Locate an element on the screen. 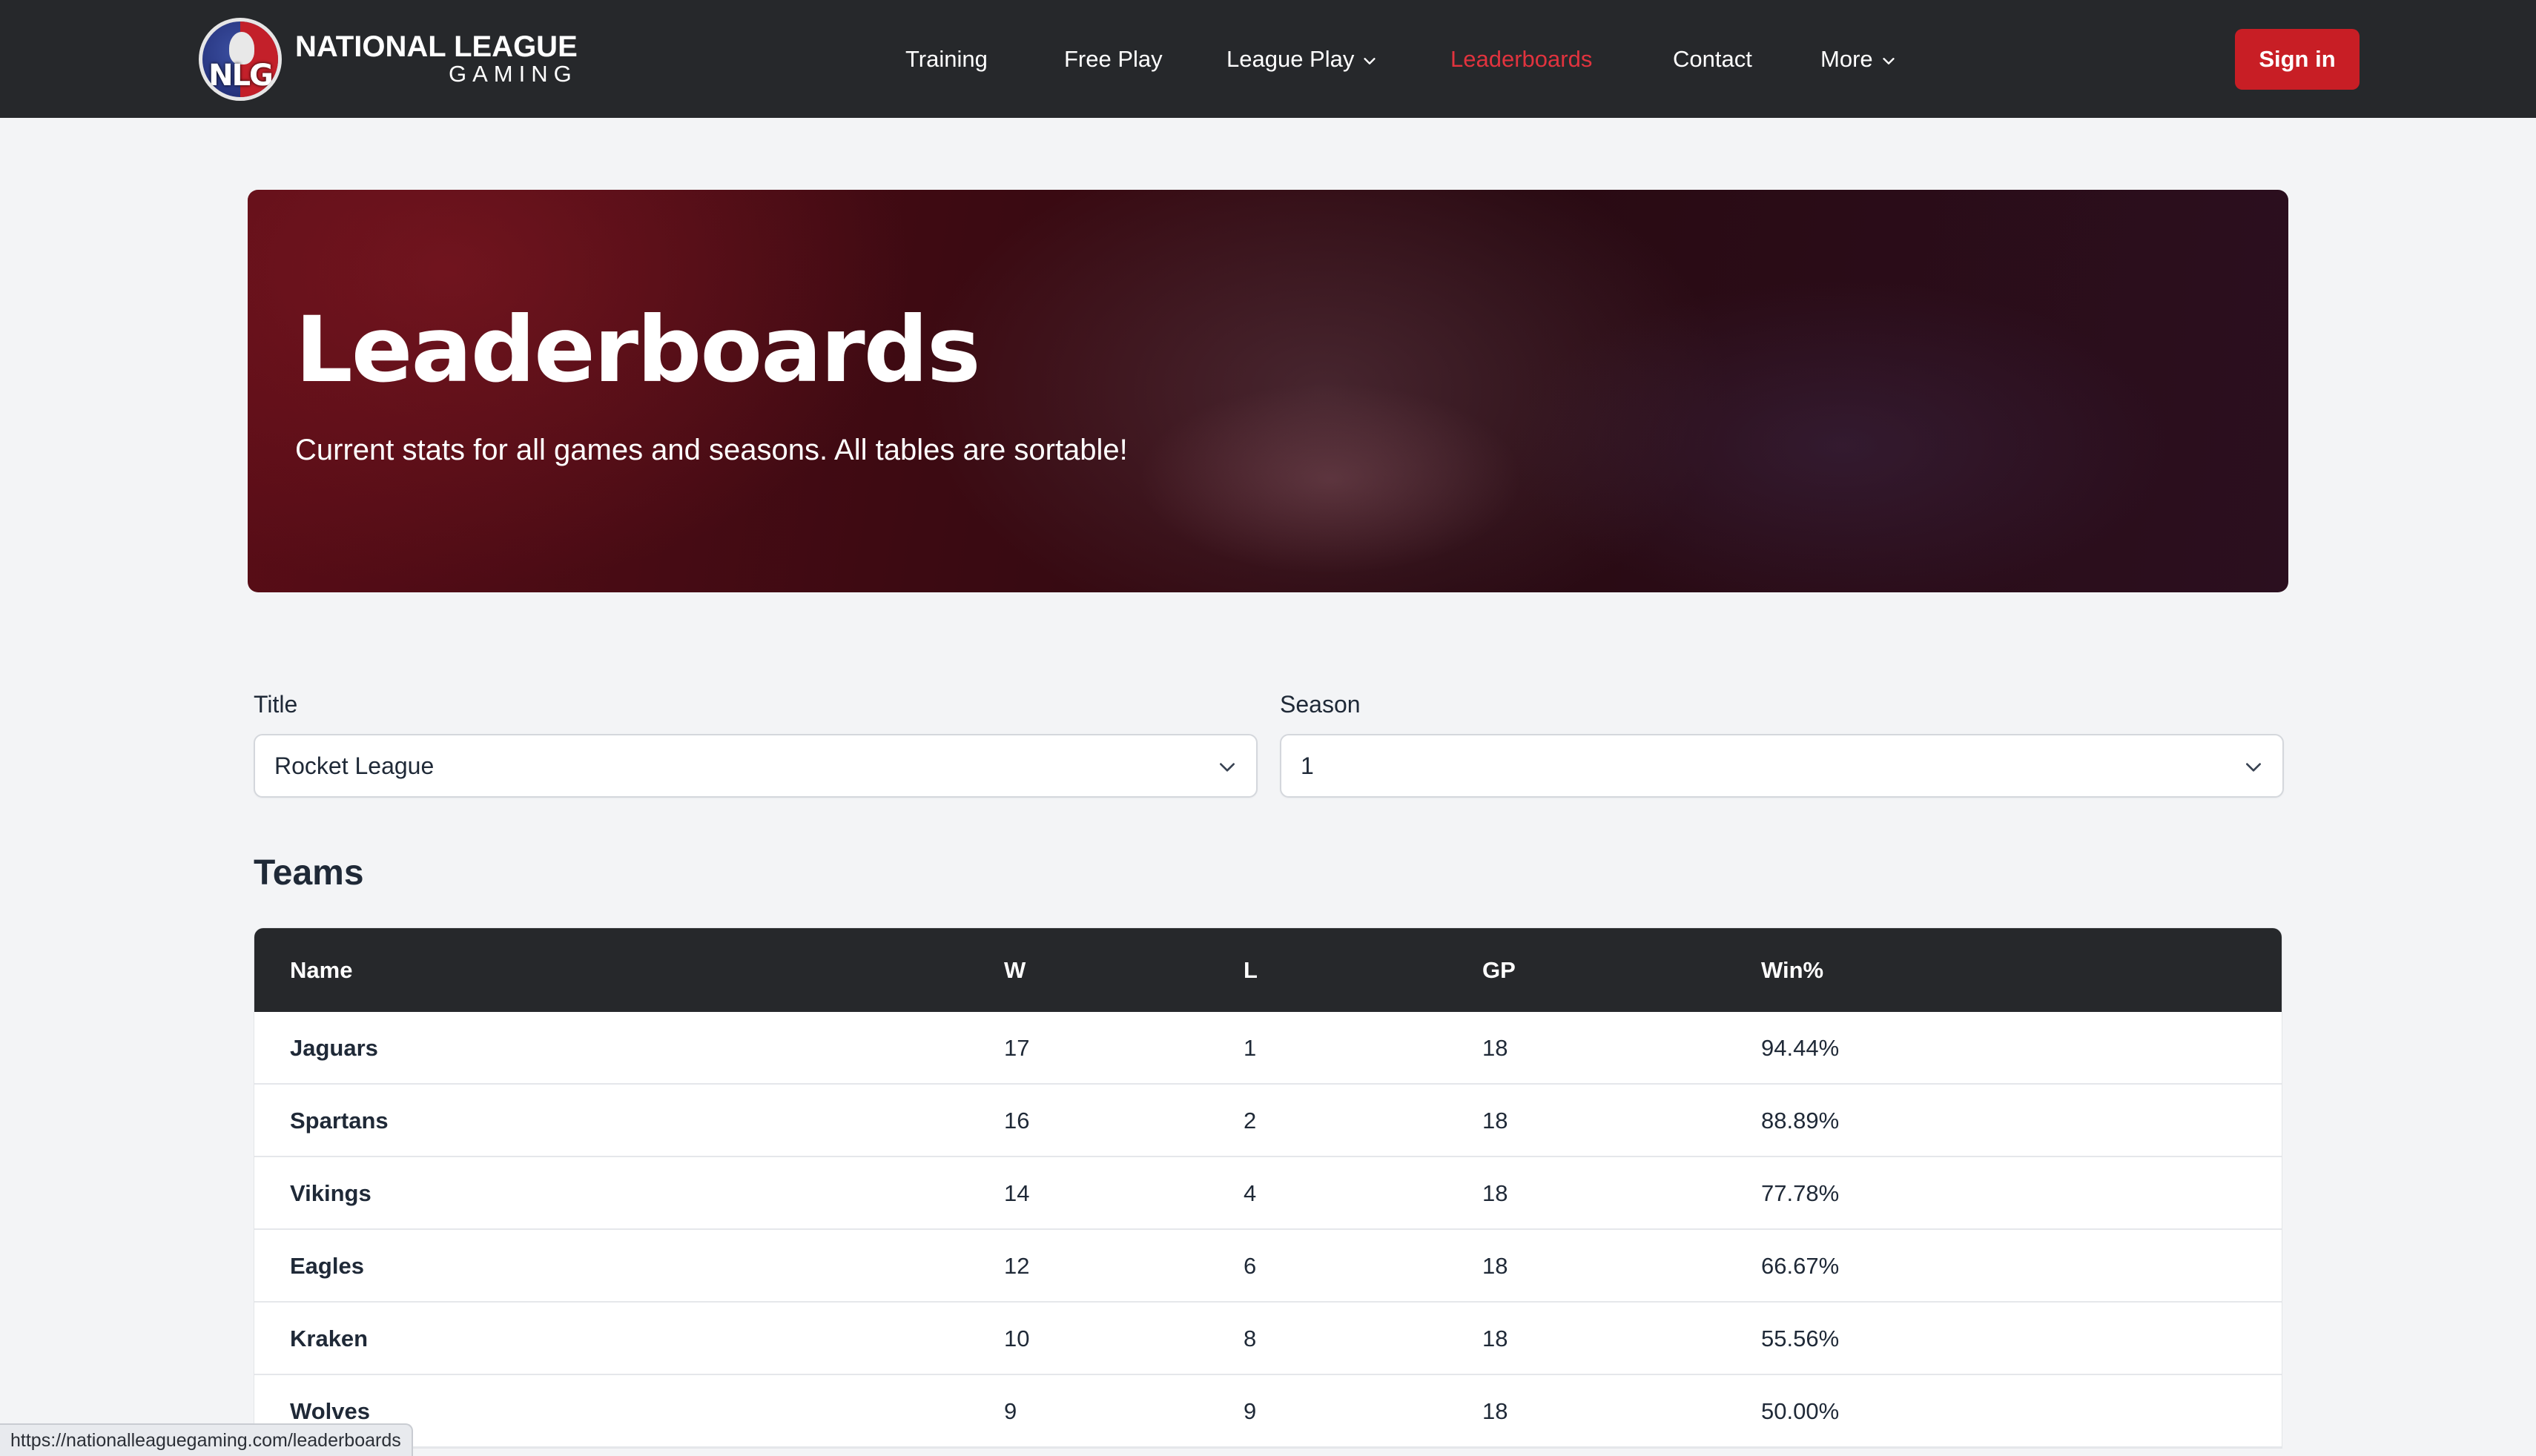 The height and width of the screenshot is (1456, 2536). column-header-gp: GP is located at coordinates (1499, 970).